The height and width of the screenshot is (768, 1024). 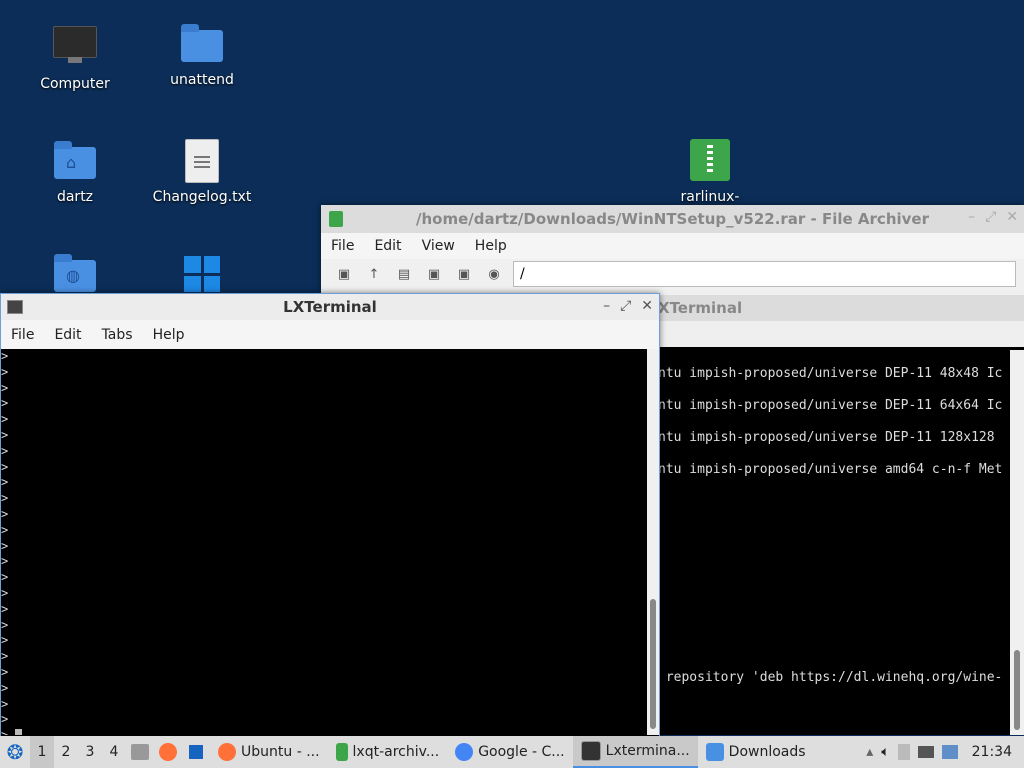 I want to click on up-arrow-icon: ↑, so click(x=374, y=274).